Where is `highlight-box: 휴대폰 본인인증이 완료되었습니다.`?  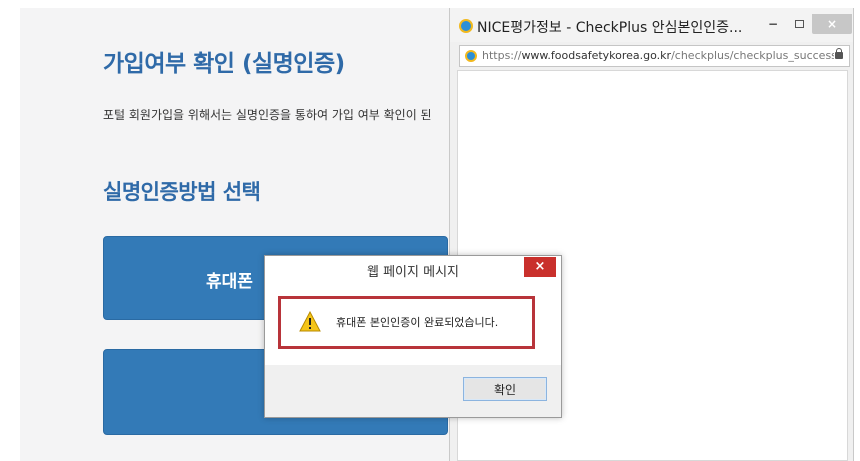
highlight-box: 휴대폰 본인인증이 완료되었습니다. is located at coordinates (406, 322).